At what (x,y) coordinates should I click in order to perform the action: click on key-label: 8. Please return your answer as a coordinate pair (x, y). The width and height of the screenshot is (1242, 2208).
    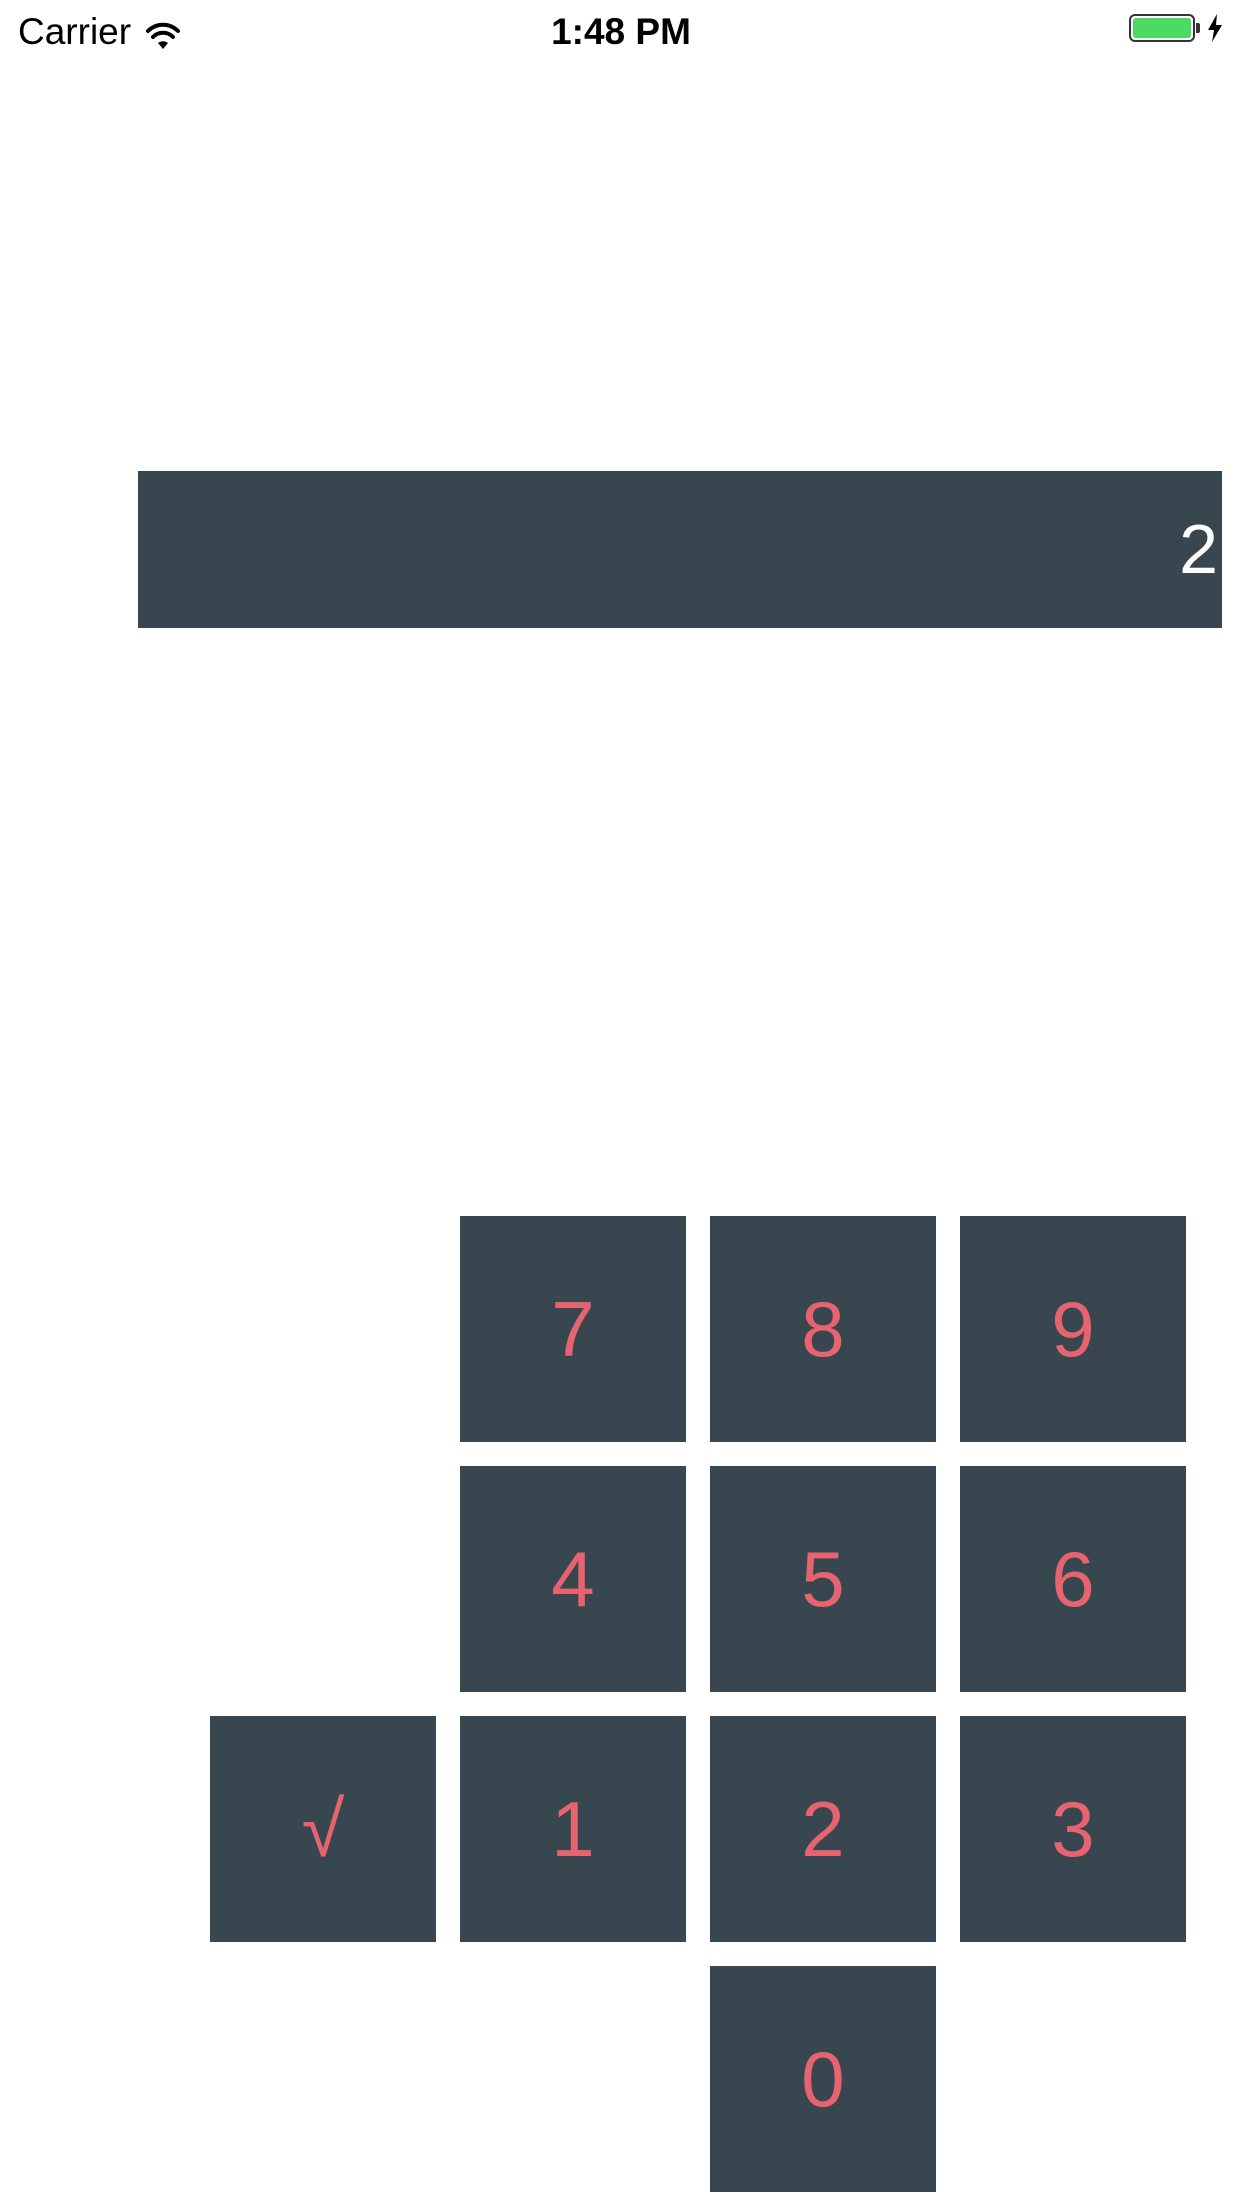
    Looking at the image, I should click on (823, 1329).